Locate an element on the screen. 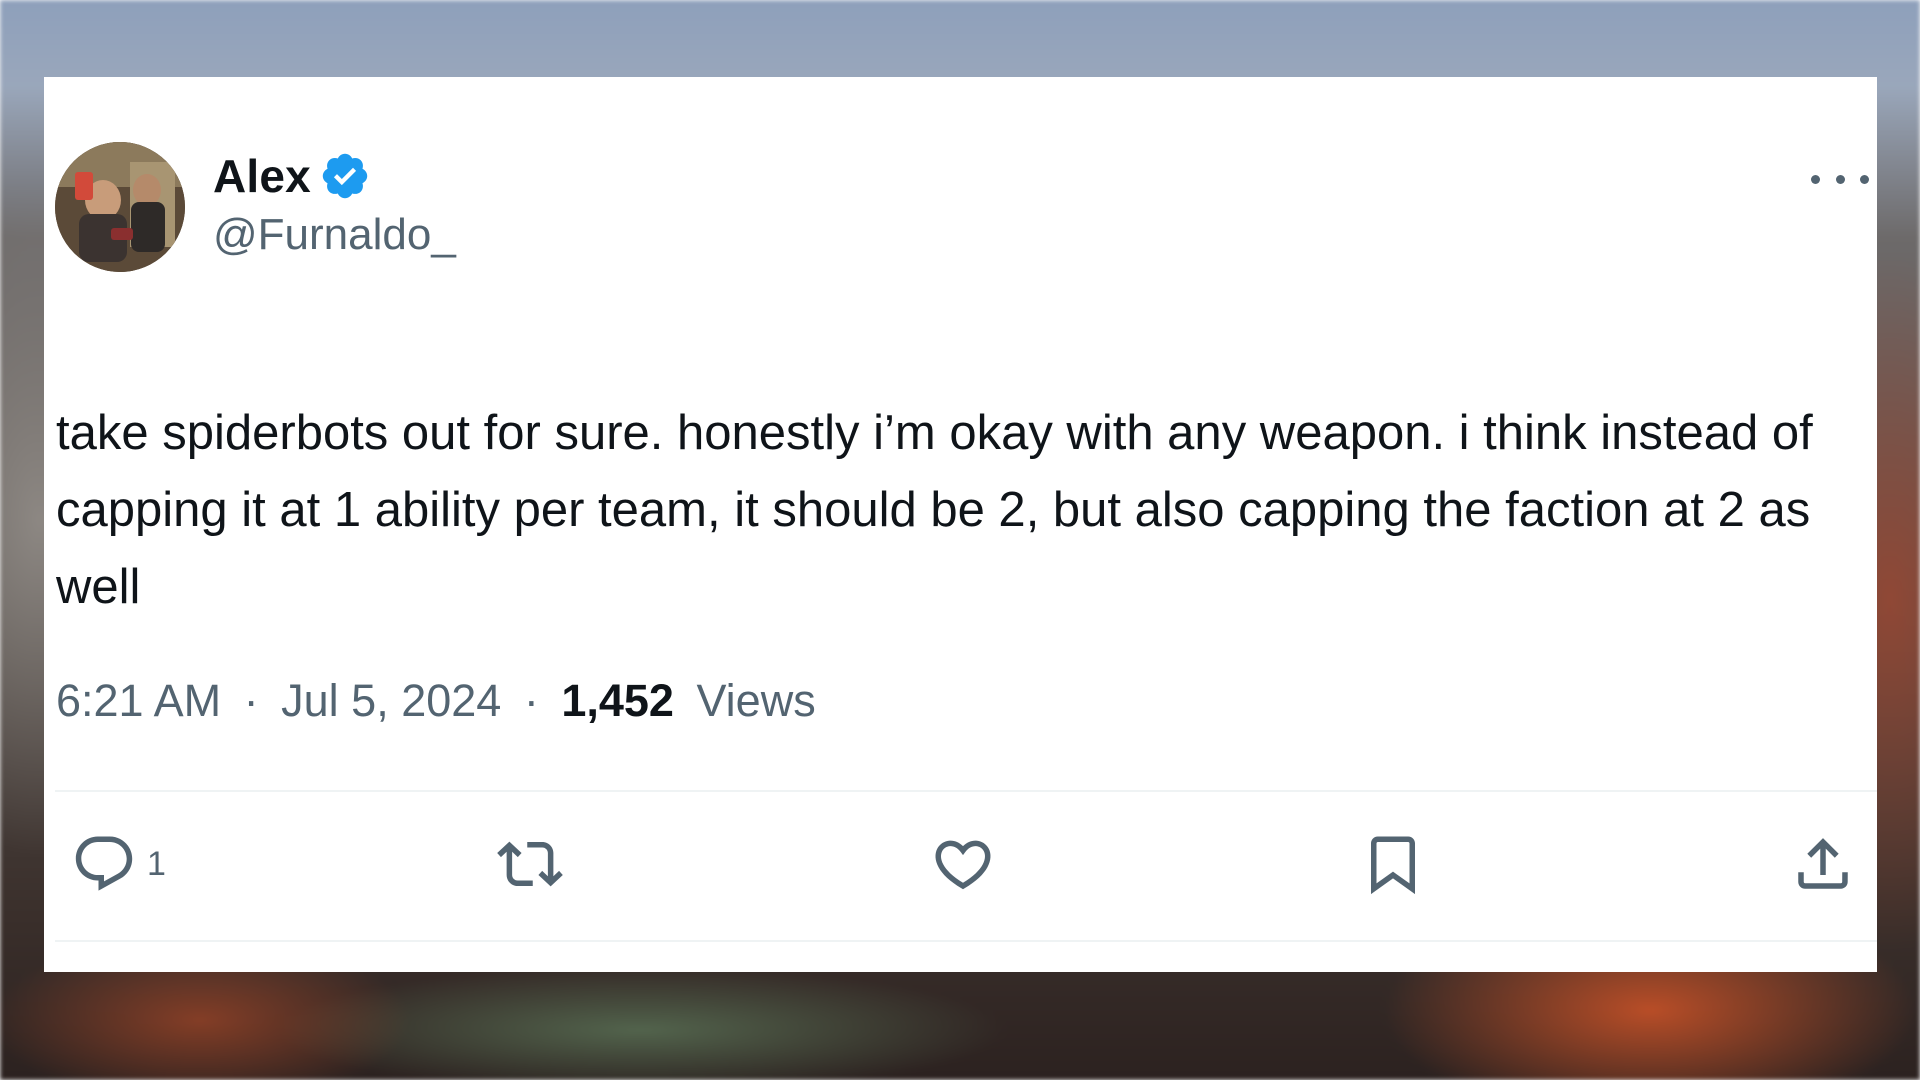  bookmark-button is located at coordinates (1393, 864).